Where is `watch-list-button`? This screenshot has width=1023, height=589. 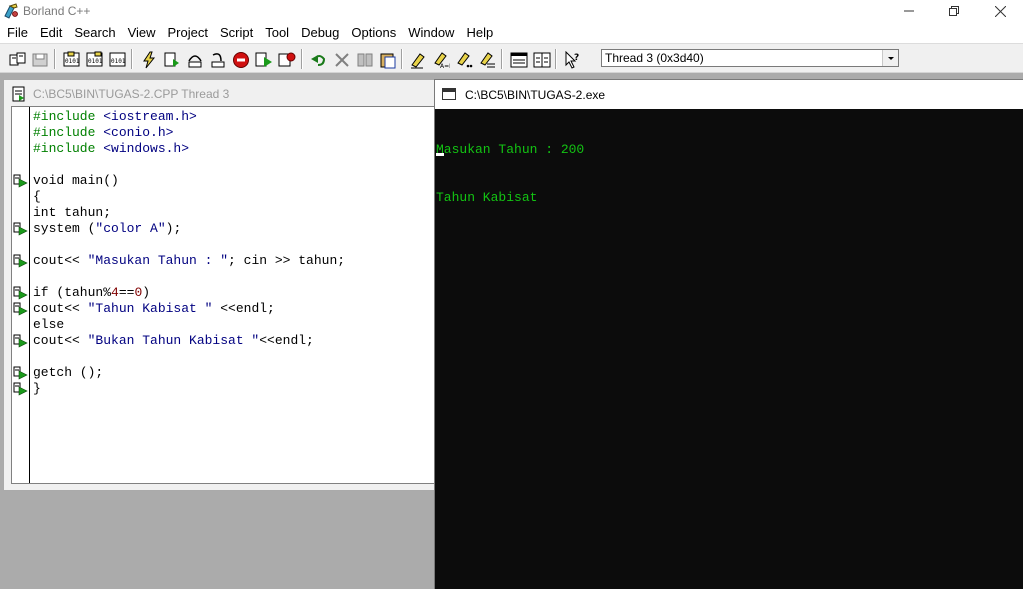
watch-list-button is located at coordinates (486, 59).